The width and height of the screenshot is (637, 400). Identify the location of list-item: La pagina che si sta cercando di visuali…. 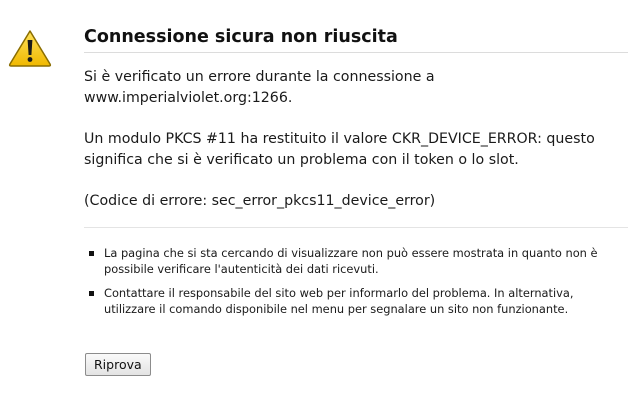
(354, 261).